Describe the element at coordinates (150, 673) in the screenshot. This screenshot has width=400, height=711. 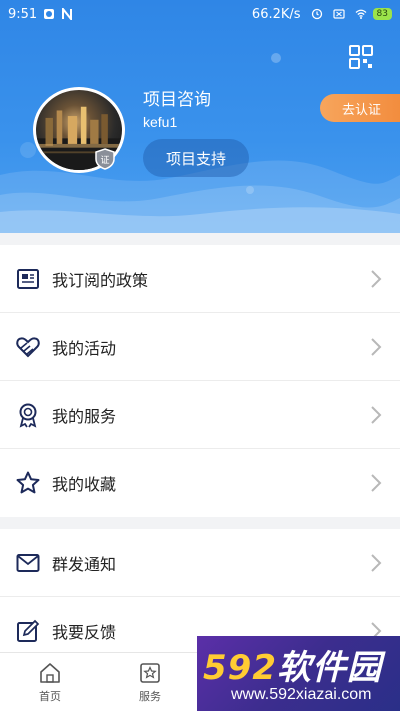
I see `service-icon` at that location.